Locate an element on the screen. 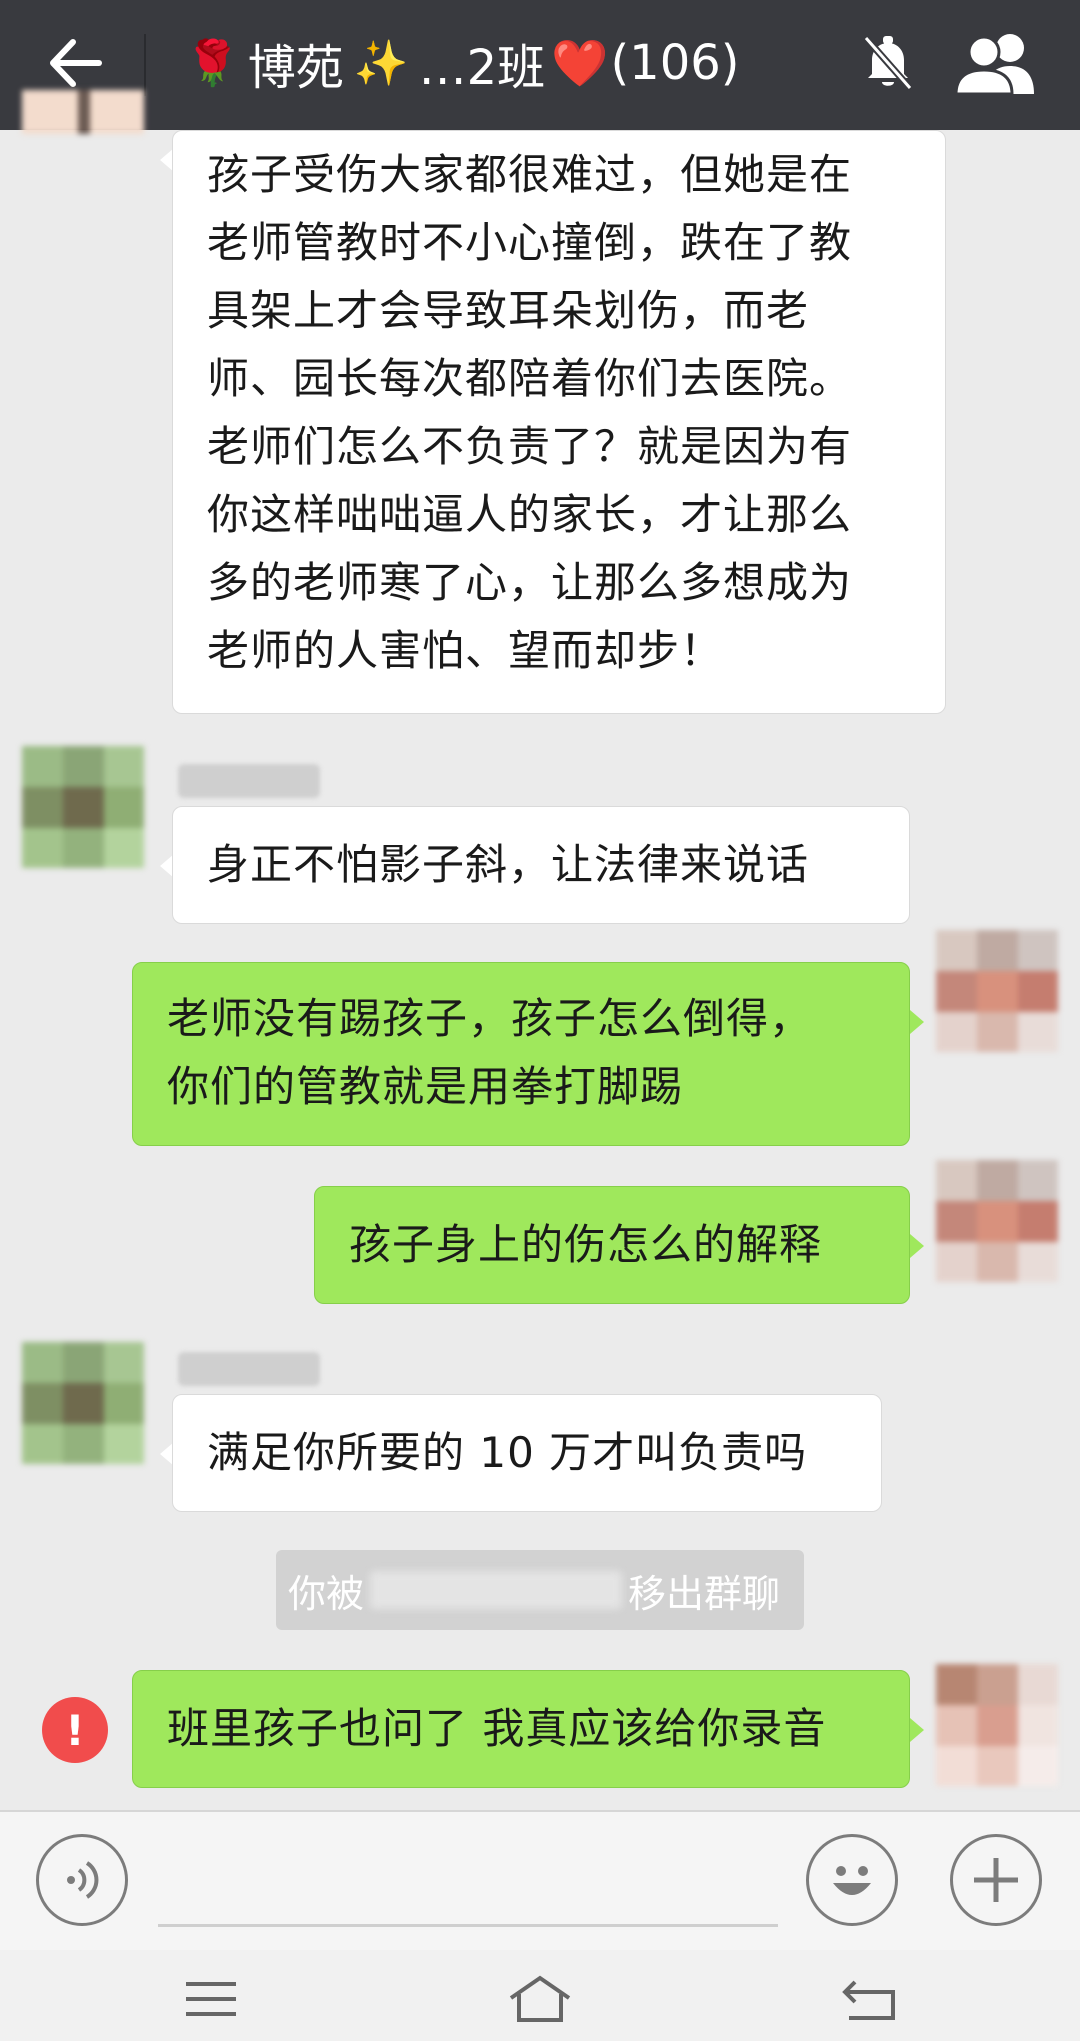 The width and height of the screenshot is (1080, 2041). message-text: 身正不怕影子斜，让法律来说话 is located at coordinates (508, 864).